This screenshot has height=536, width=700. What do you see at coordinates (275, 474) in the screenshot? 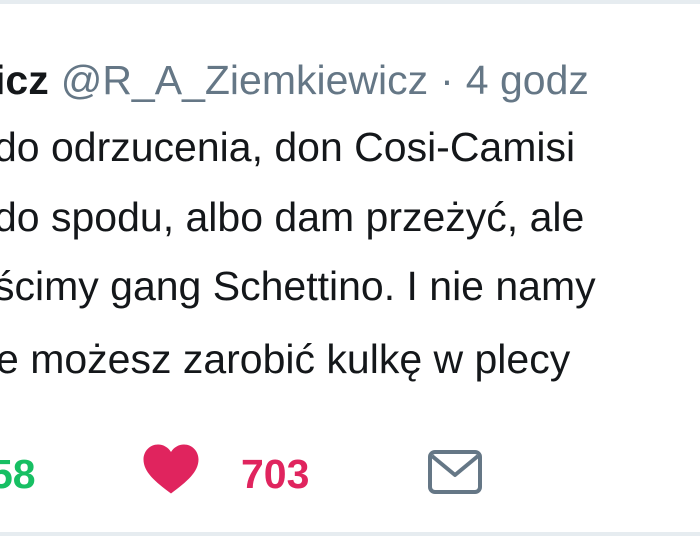
I see `like-count: 703` at bounding box center [275, 474].